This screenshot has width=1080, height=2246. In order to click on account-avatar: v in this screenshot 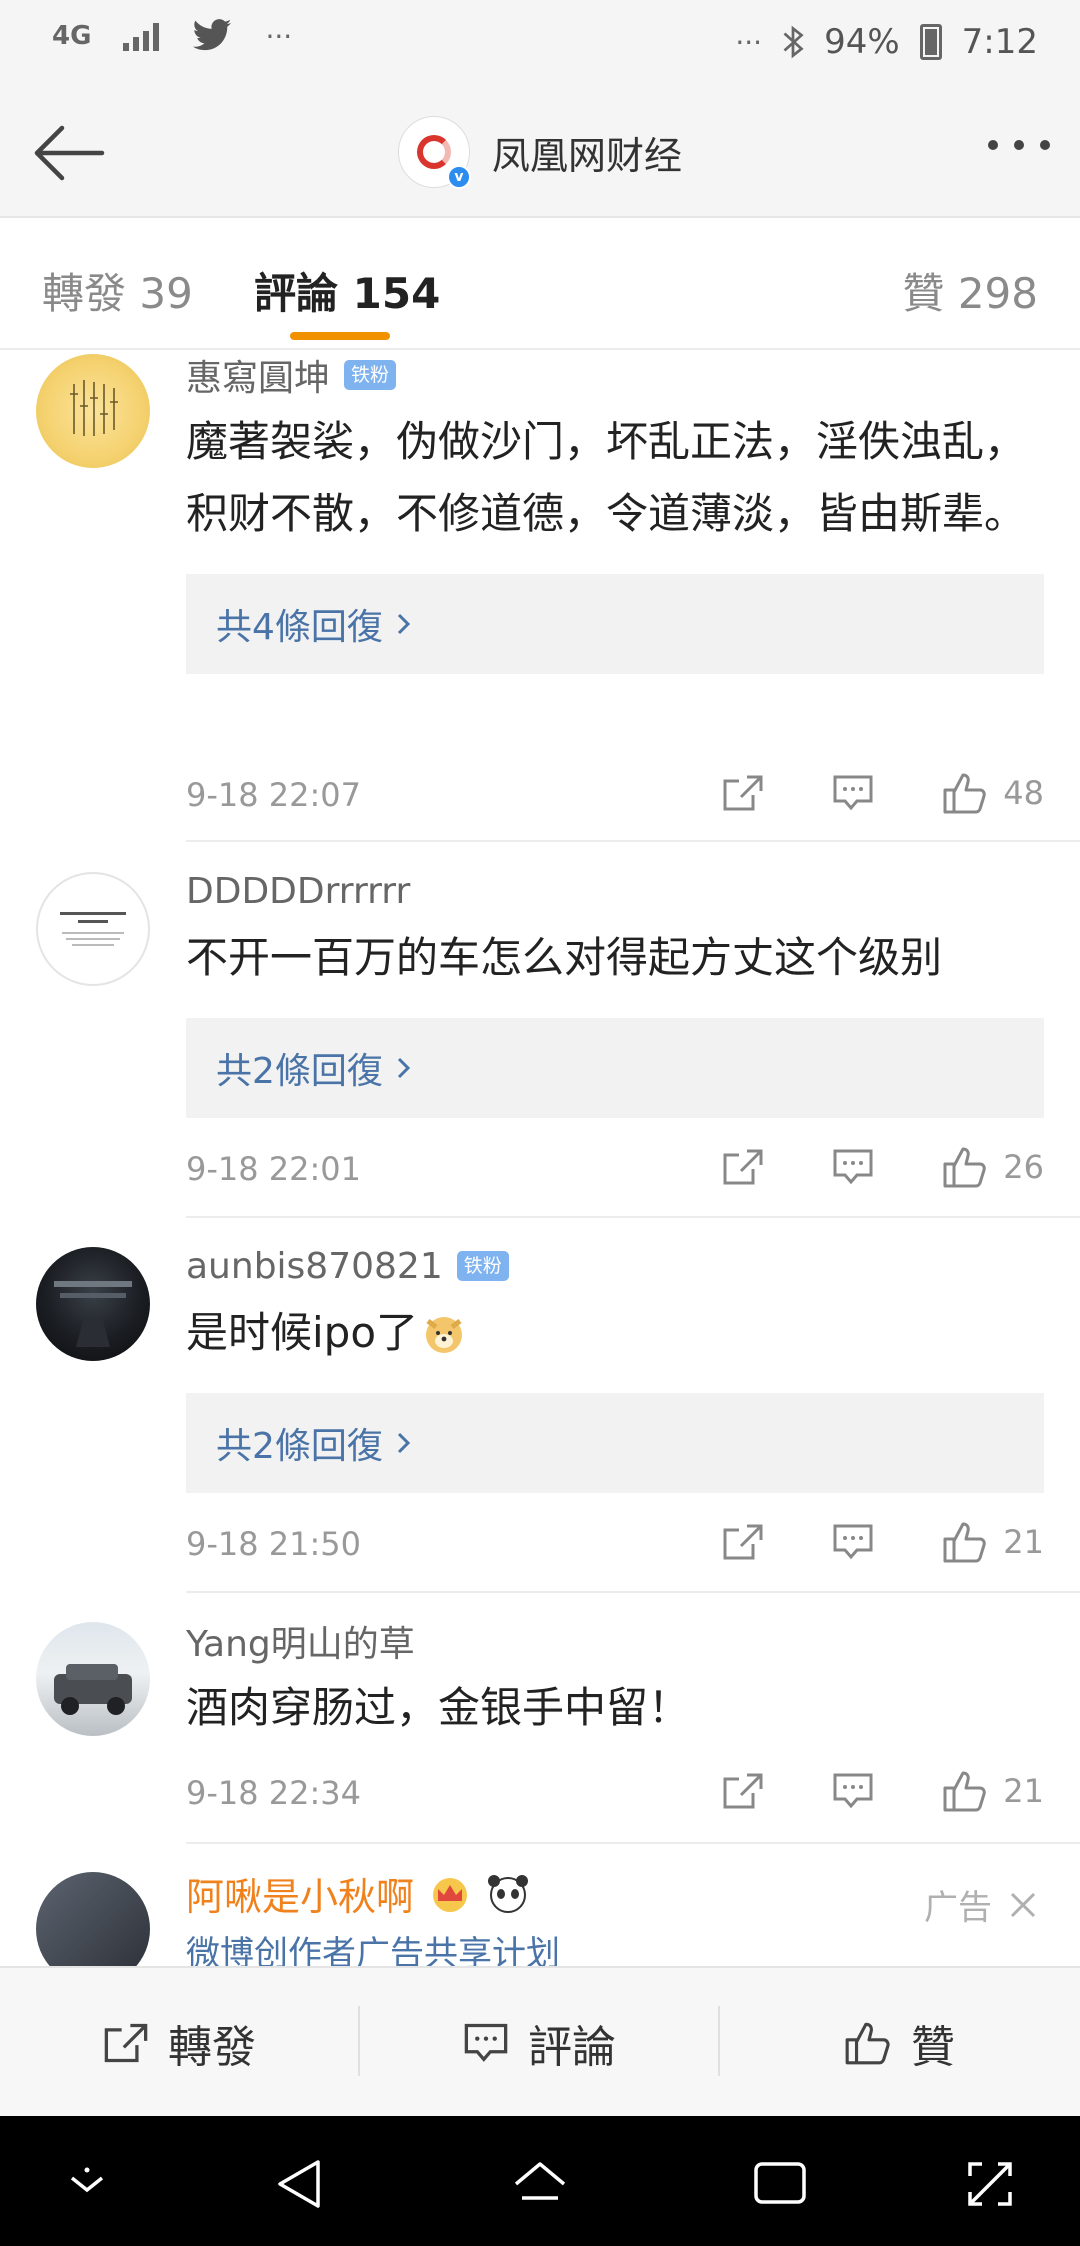, I will do `click(434, 152)`.